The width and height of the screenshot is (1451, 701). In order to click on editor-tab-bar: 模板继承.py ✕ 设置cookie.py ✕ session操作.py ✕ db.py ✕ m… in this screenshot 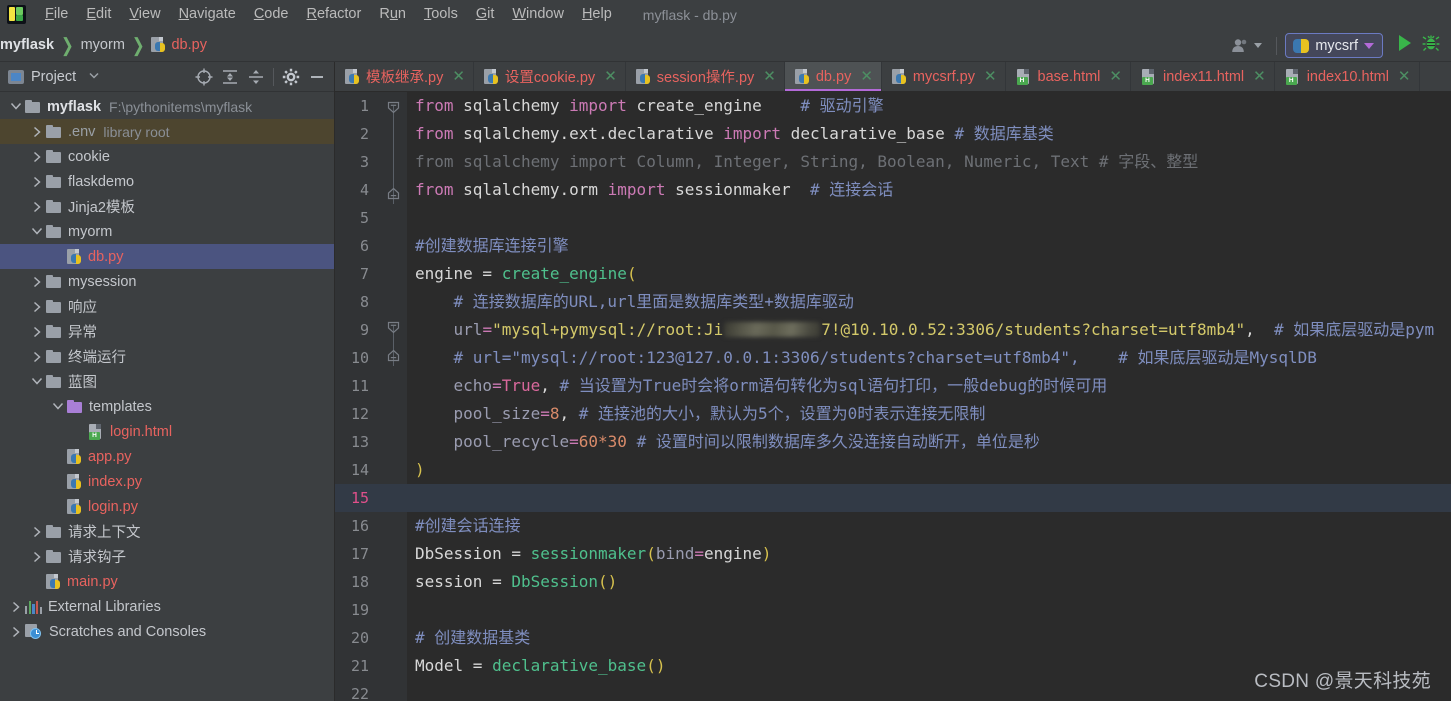, I will do `click(893, 77)`.